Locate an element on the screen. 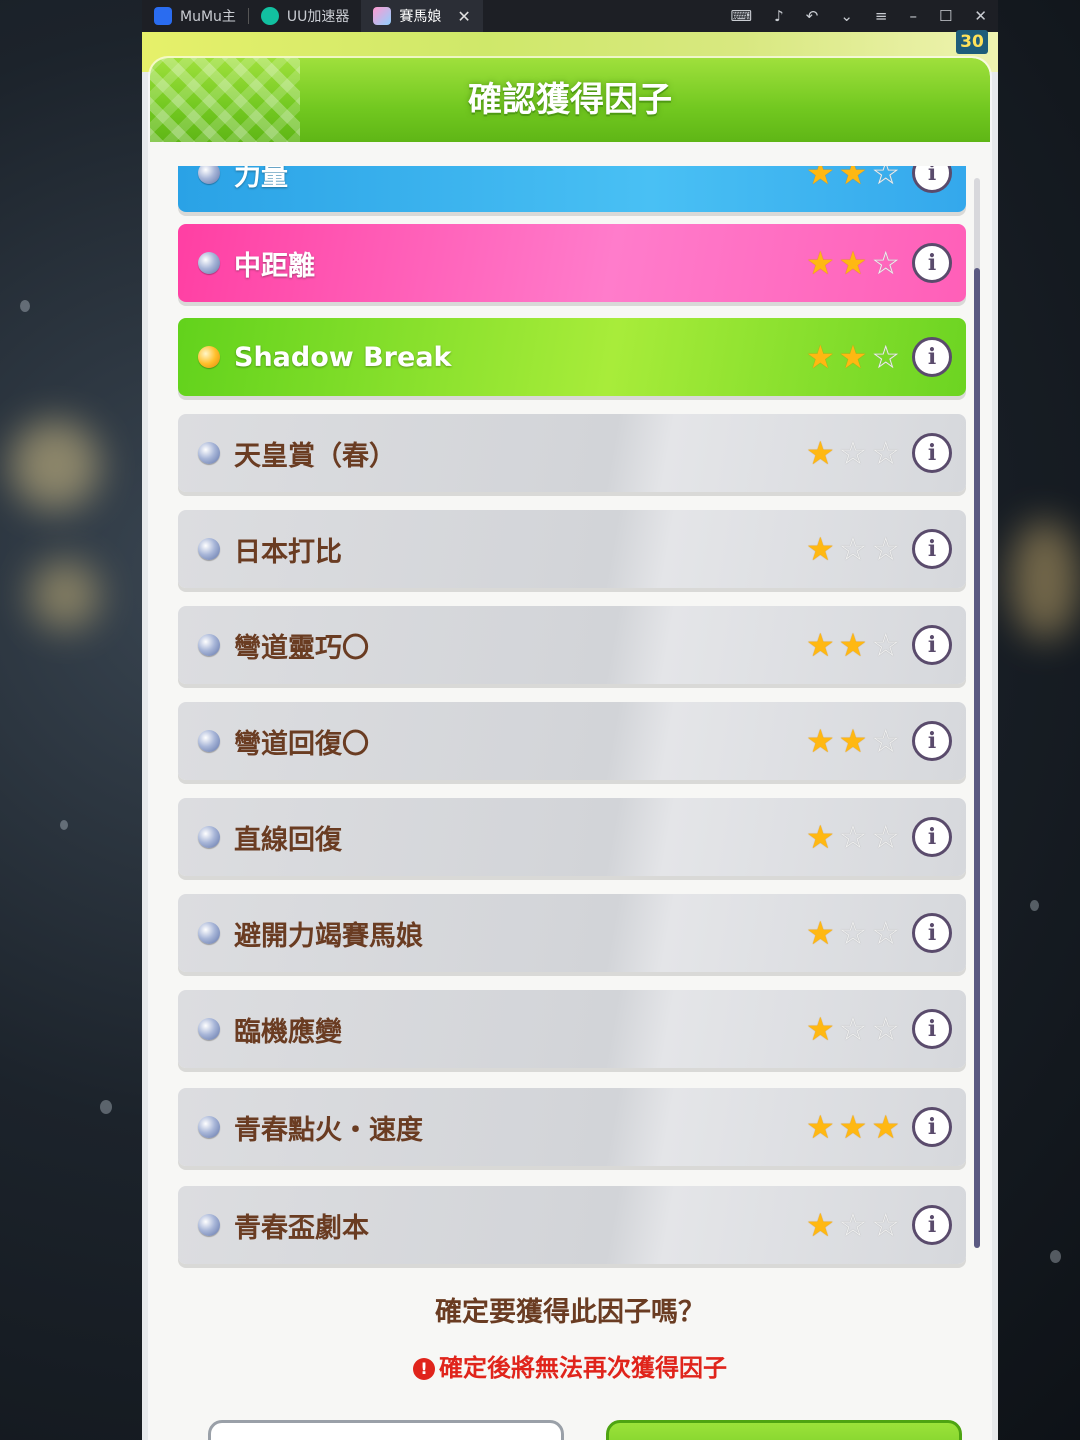 The image size is (1080, 1440). scrollbar is located at coordinates (977, 713).